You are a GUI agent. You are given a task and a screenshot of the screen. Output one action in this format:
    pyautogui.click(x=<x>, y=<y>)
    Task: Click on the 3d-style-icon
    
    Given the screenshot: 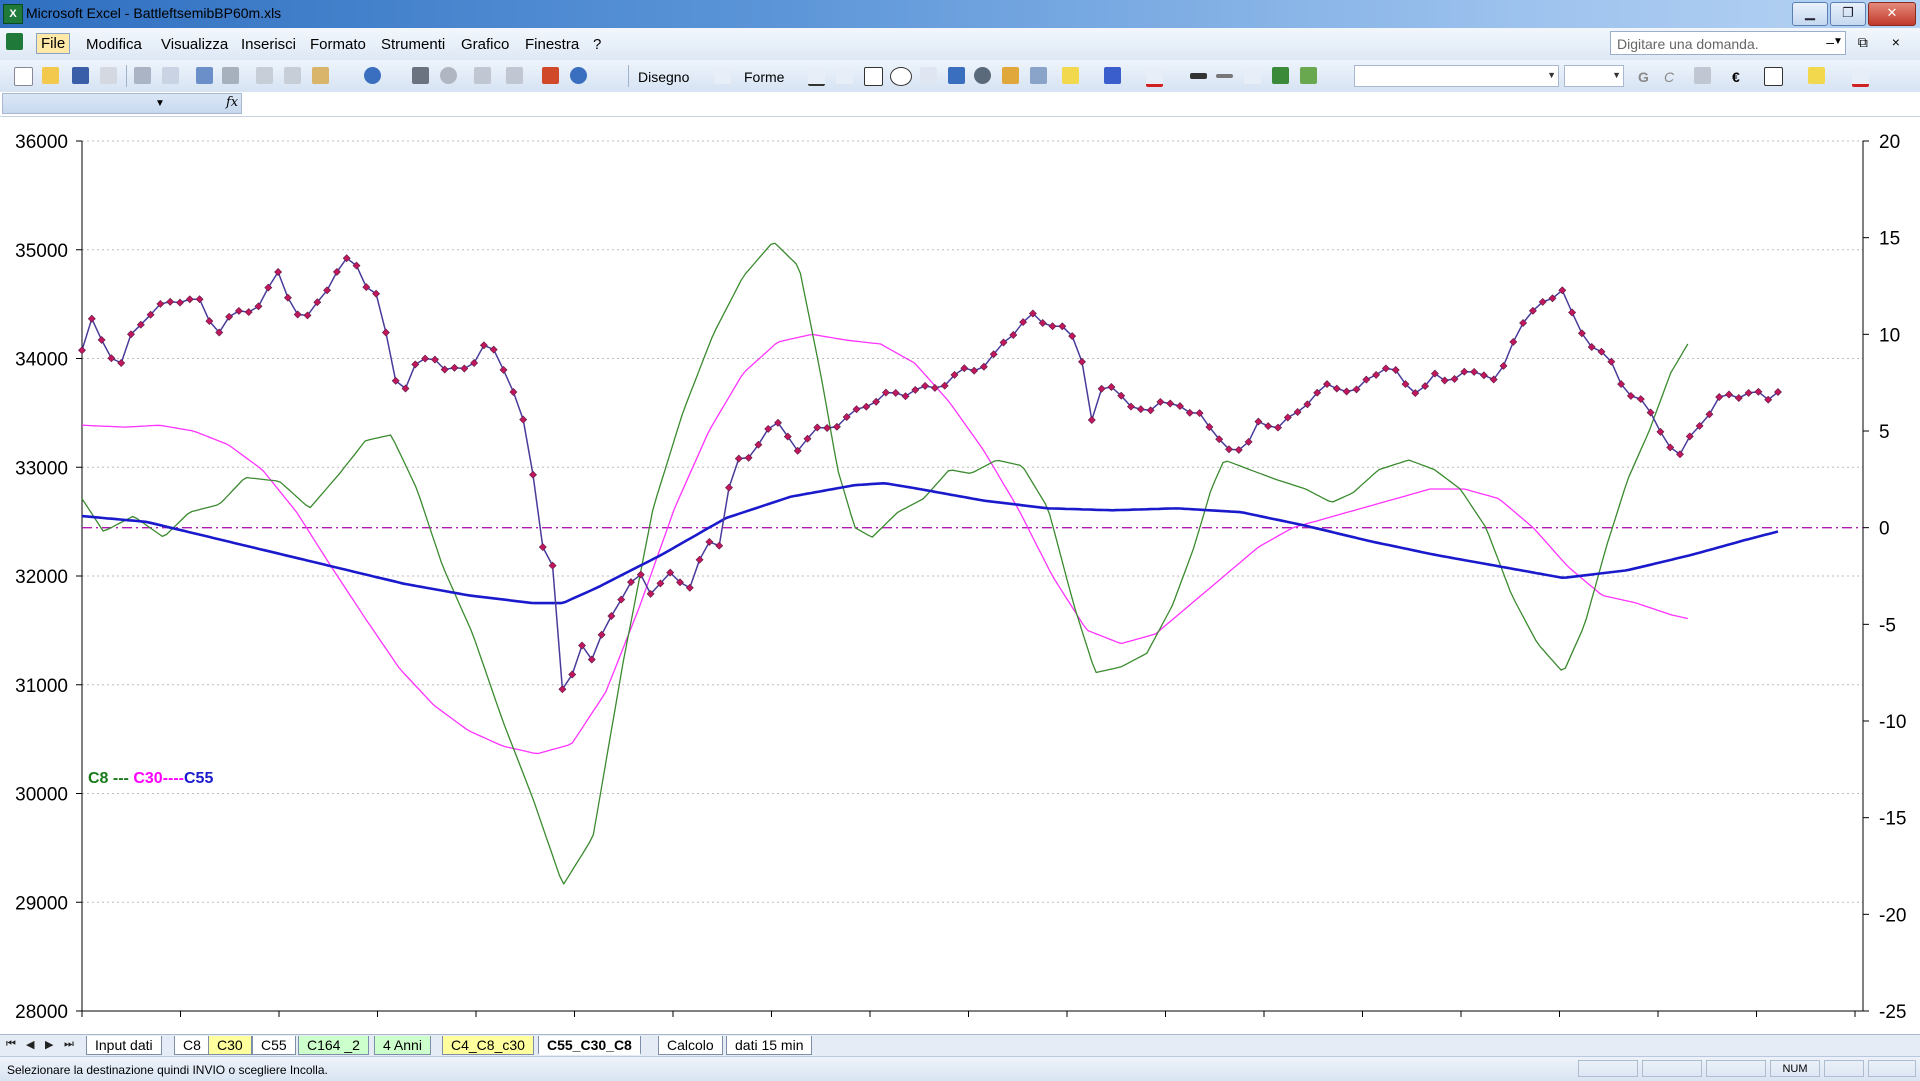 What is the action you would take?
    pyautogui.click(x=1308, y=75)
    